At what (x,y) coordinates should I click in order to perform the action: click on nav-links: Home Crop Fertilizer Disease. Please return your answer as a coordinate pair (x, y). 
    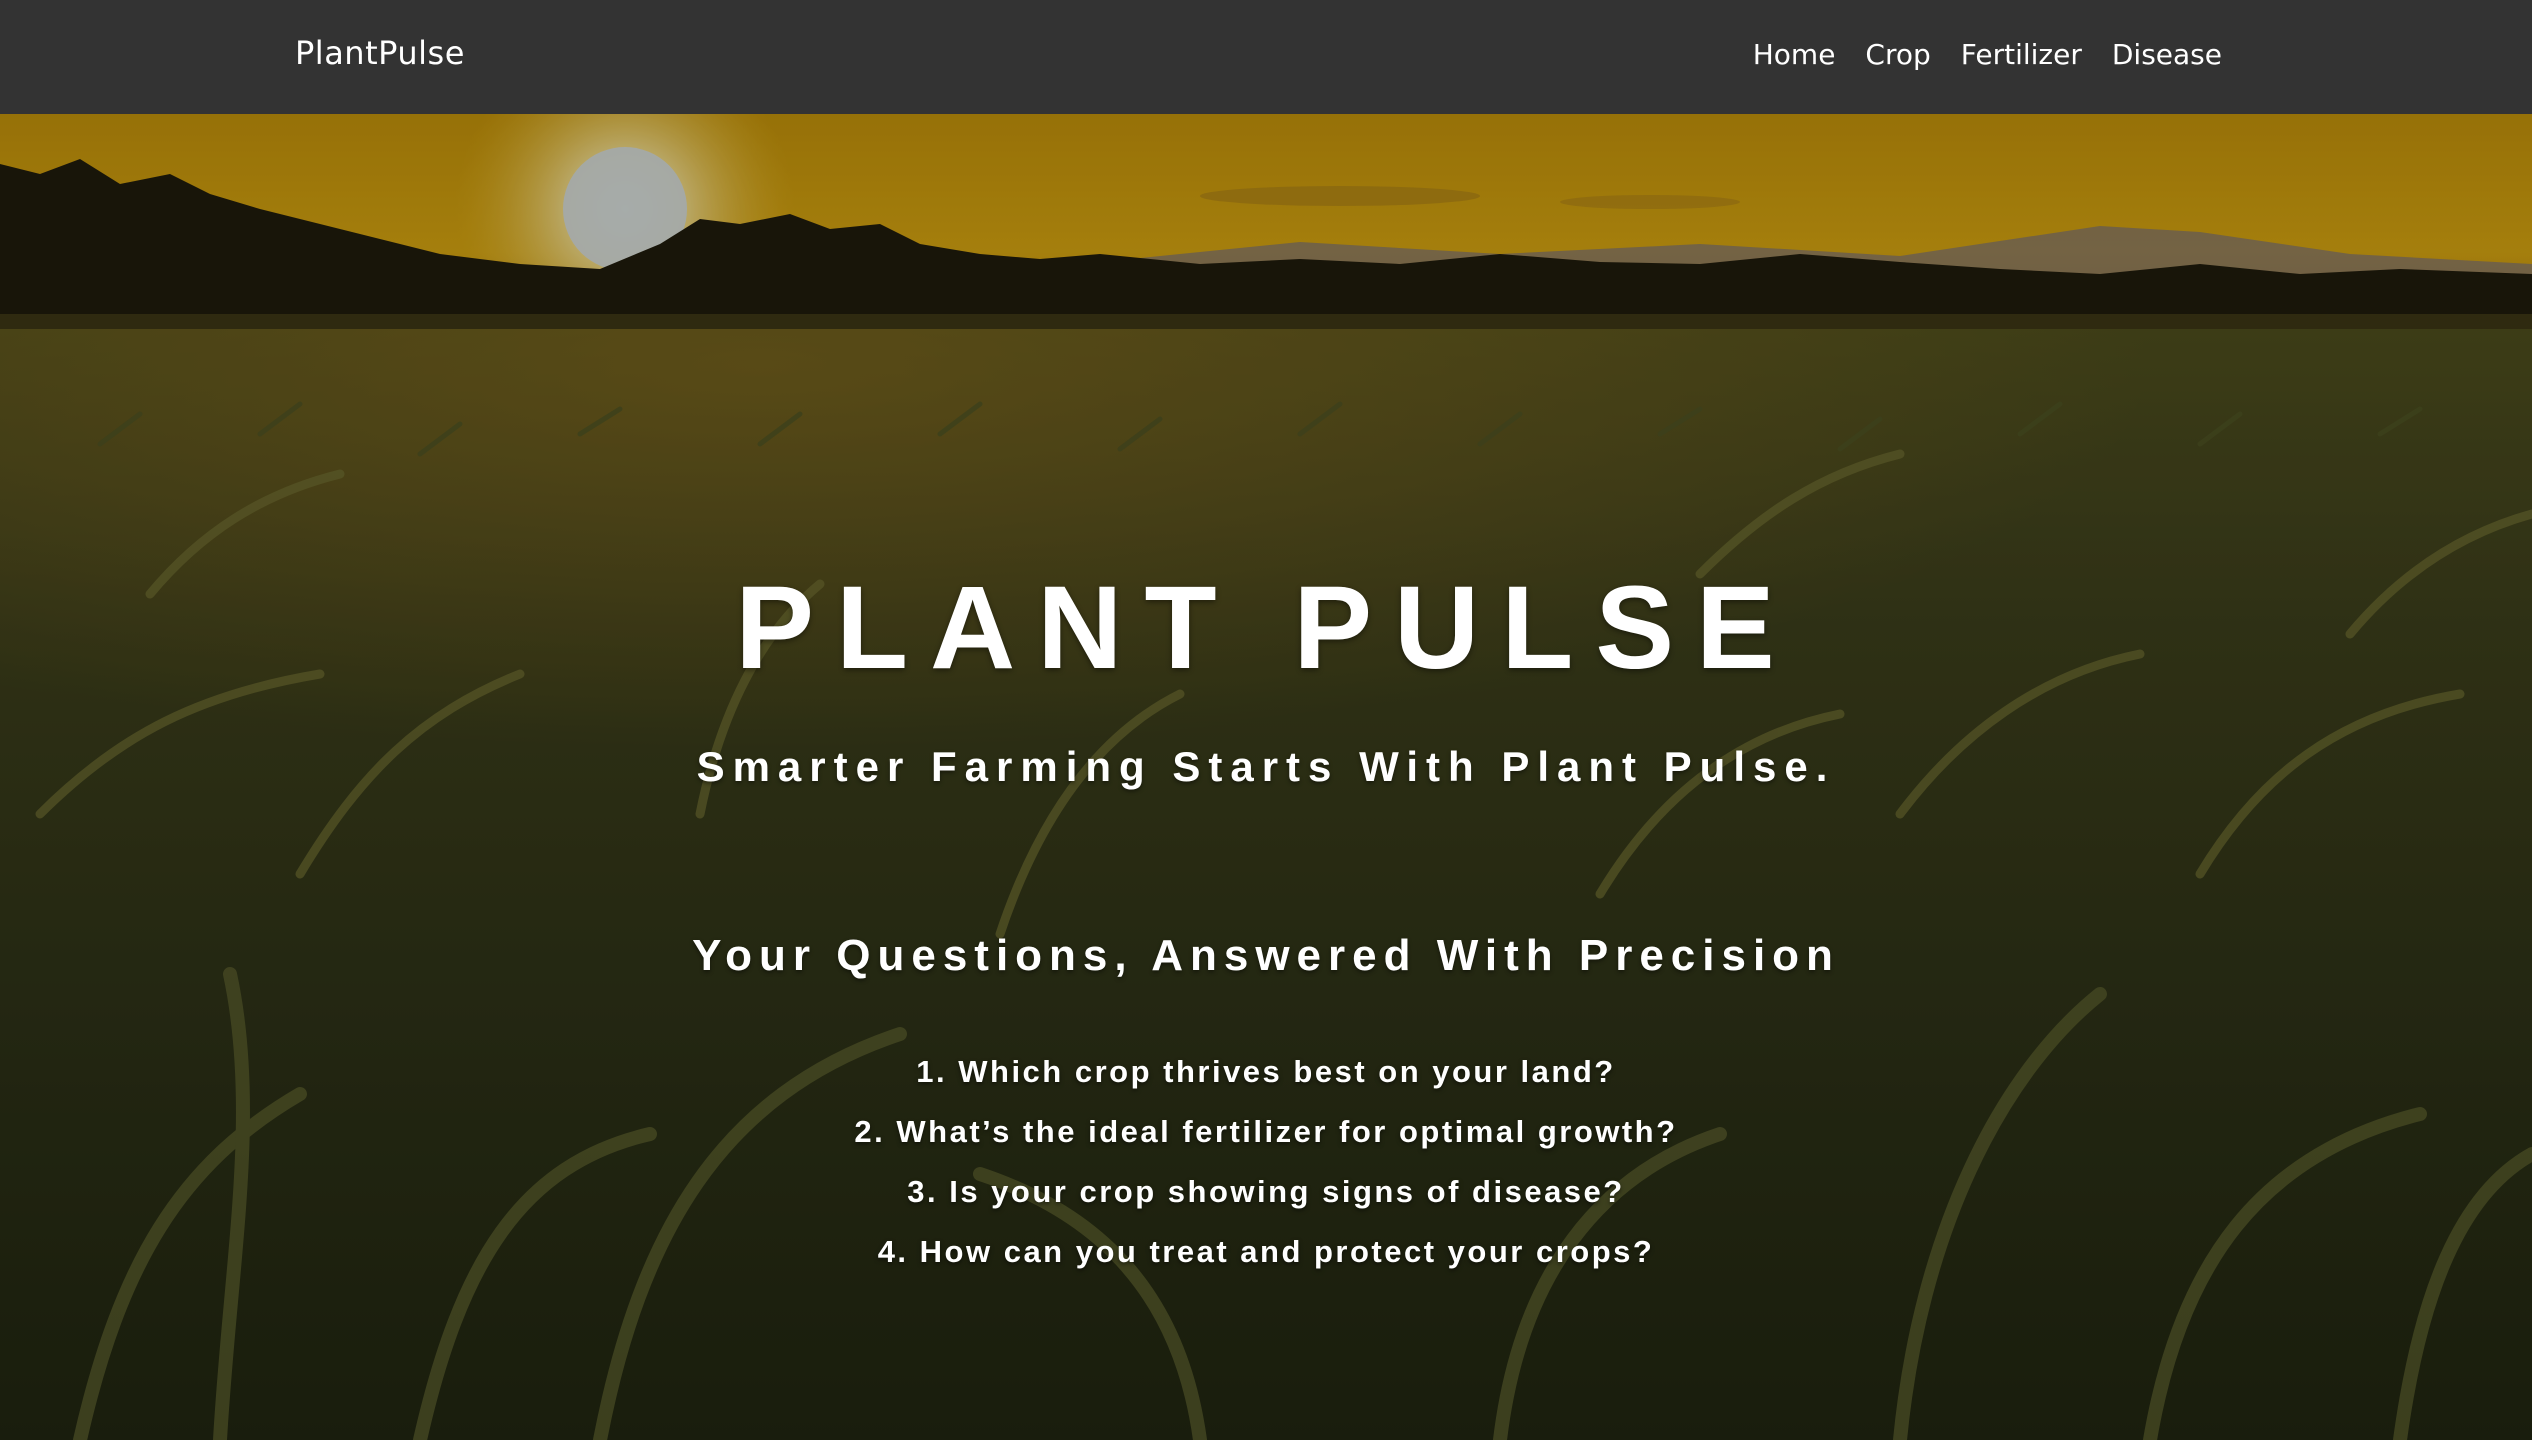
    Looking at the image, I should click on (1987, 54).